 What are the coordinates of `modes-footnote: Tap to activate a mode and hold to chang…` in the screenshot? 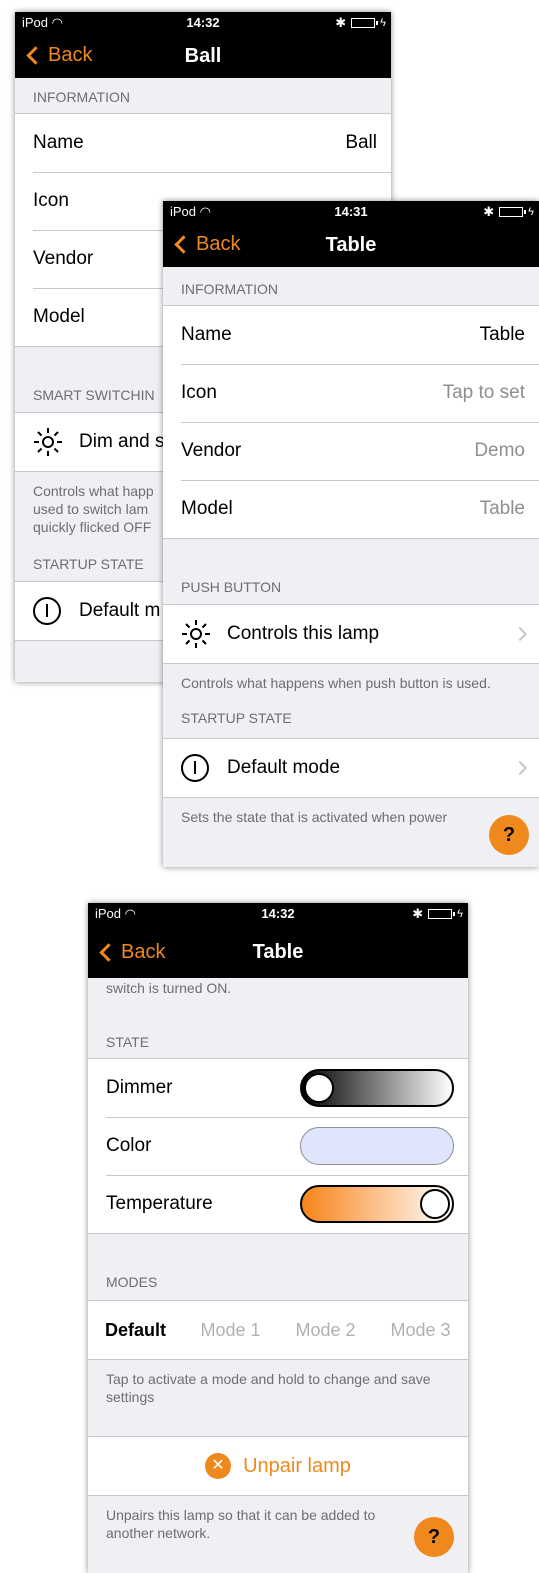 It's located at (268, 1388).